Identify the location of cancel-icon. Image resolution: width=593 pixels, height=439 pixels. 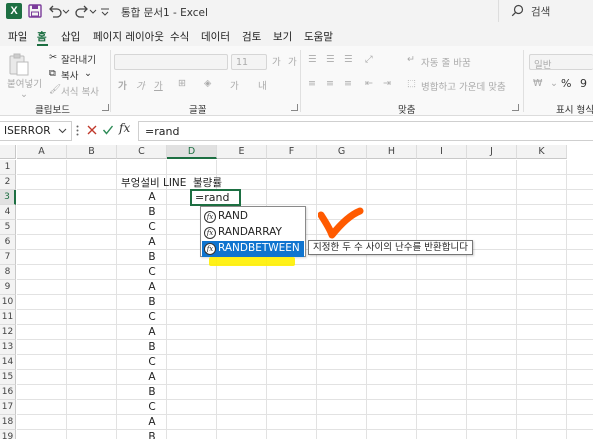
(92, 131).